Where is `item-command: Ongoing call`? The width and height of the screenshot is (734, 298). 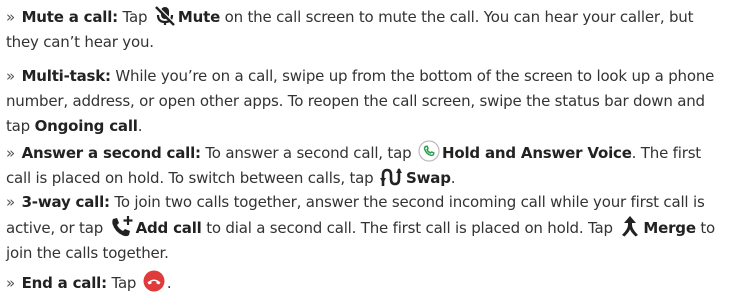
item-command: Ongoing call is located at coordinates (86, 126).